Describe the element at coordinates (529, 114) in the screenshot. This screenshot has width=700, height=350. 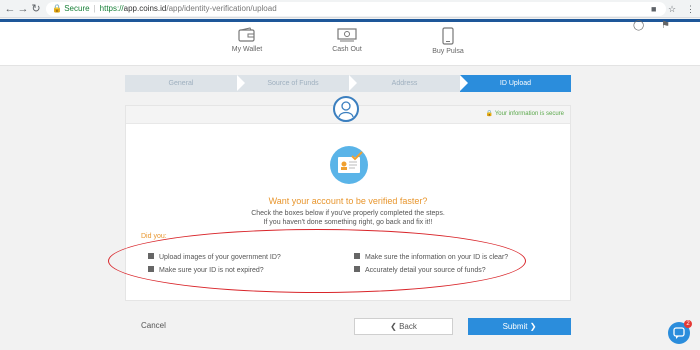
I see `secure-note-text: Your information is secure` at that location.